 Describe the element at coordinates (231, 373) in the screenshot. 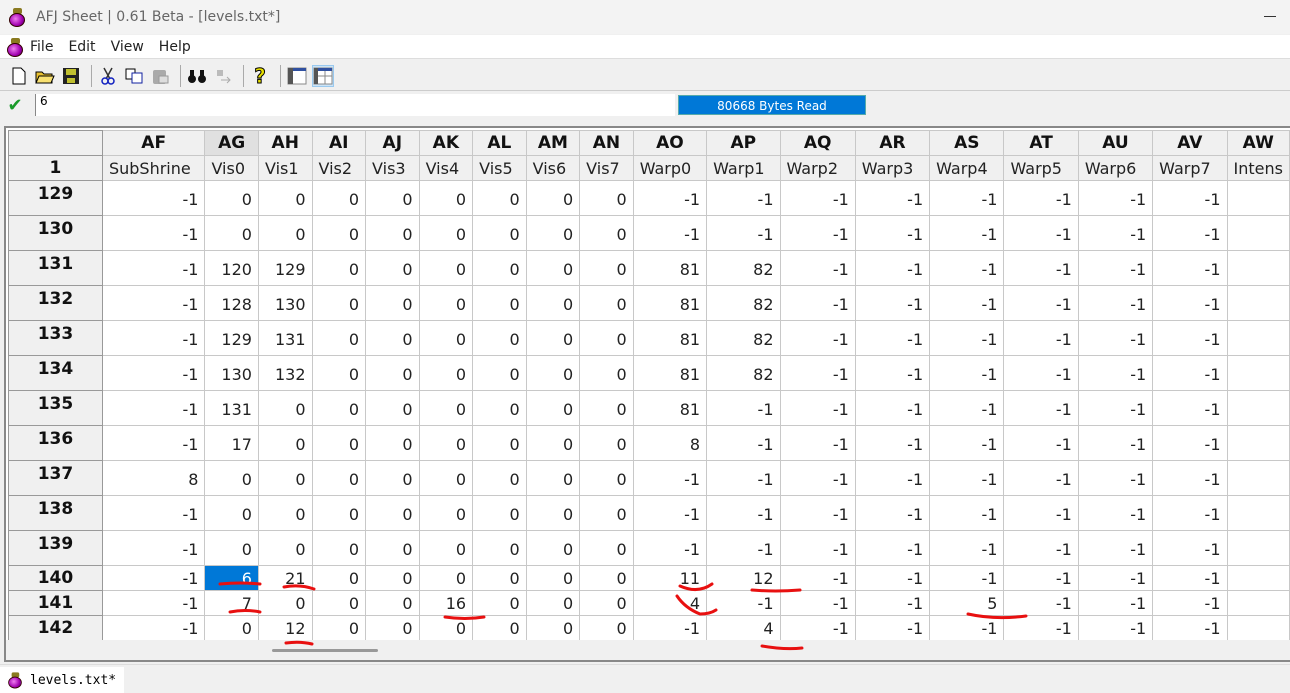

I see `cell-ag134: 130` at that location.